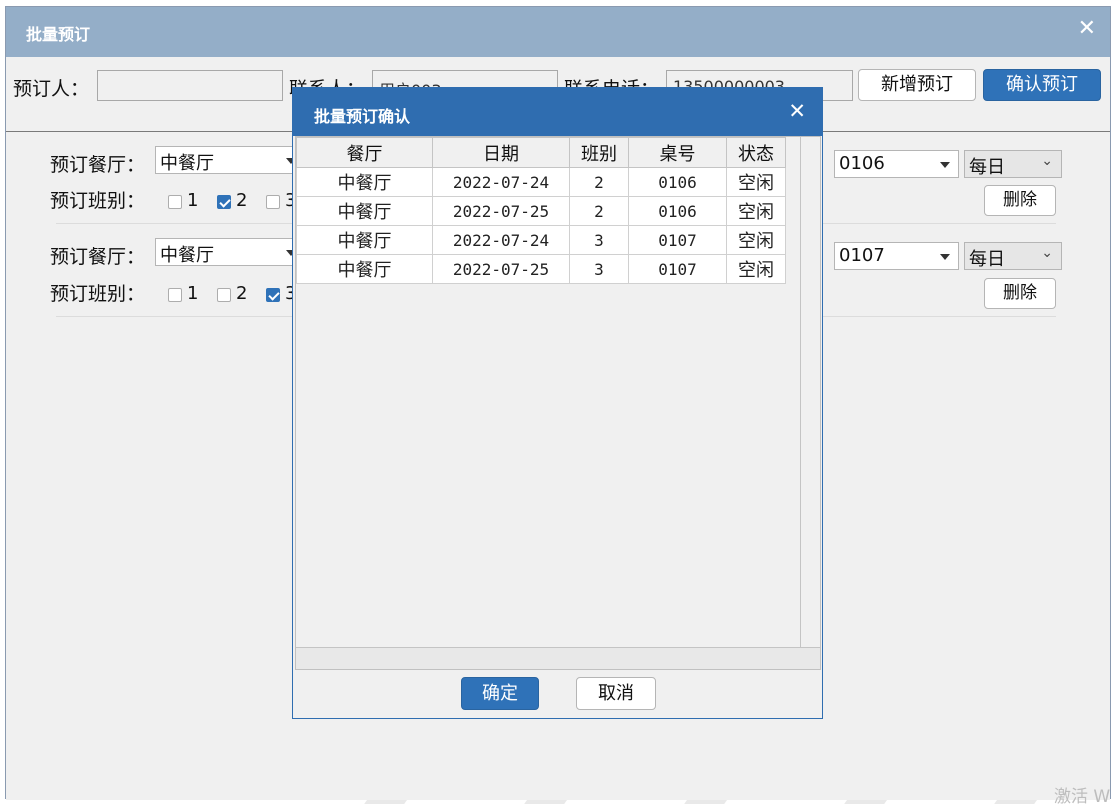 This screenshot has width=1115, height=804. I want to click on table-row: 中餐厅 2022-07-25 3 0107 空闲, so click(541, 269).